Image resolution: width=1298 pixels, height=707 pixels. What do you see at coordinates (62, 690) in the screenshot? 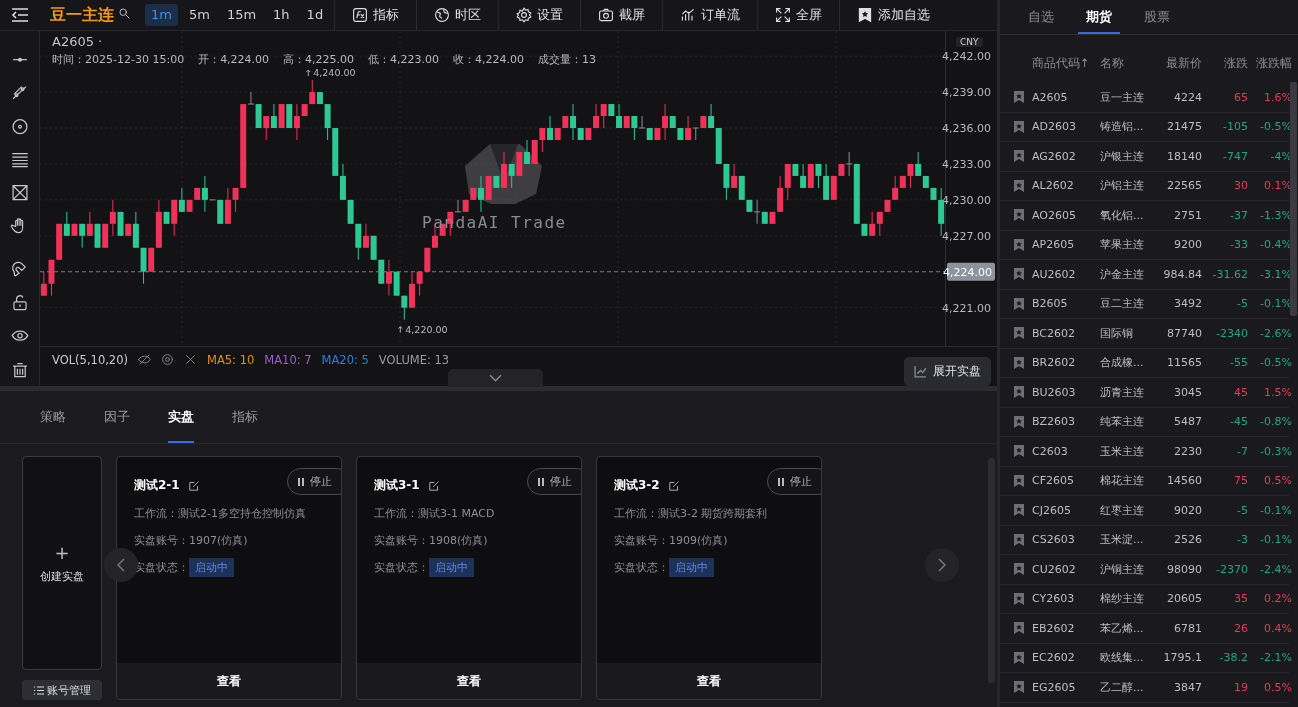
I see `account-manage-button: 账号管理` at bounding box center [62, 690].